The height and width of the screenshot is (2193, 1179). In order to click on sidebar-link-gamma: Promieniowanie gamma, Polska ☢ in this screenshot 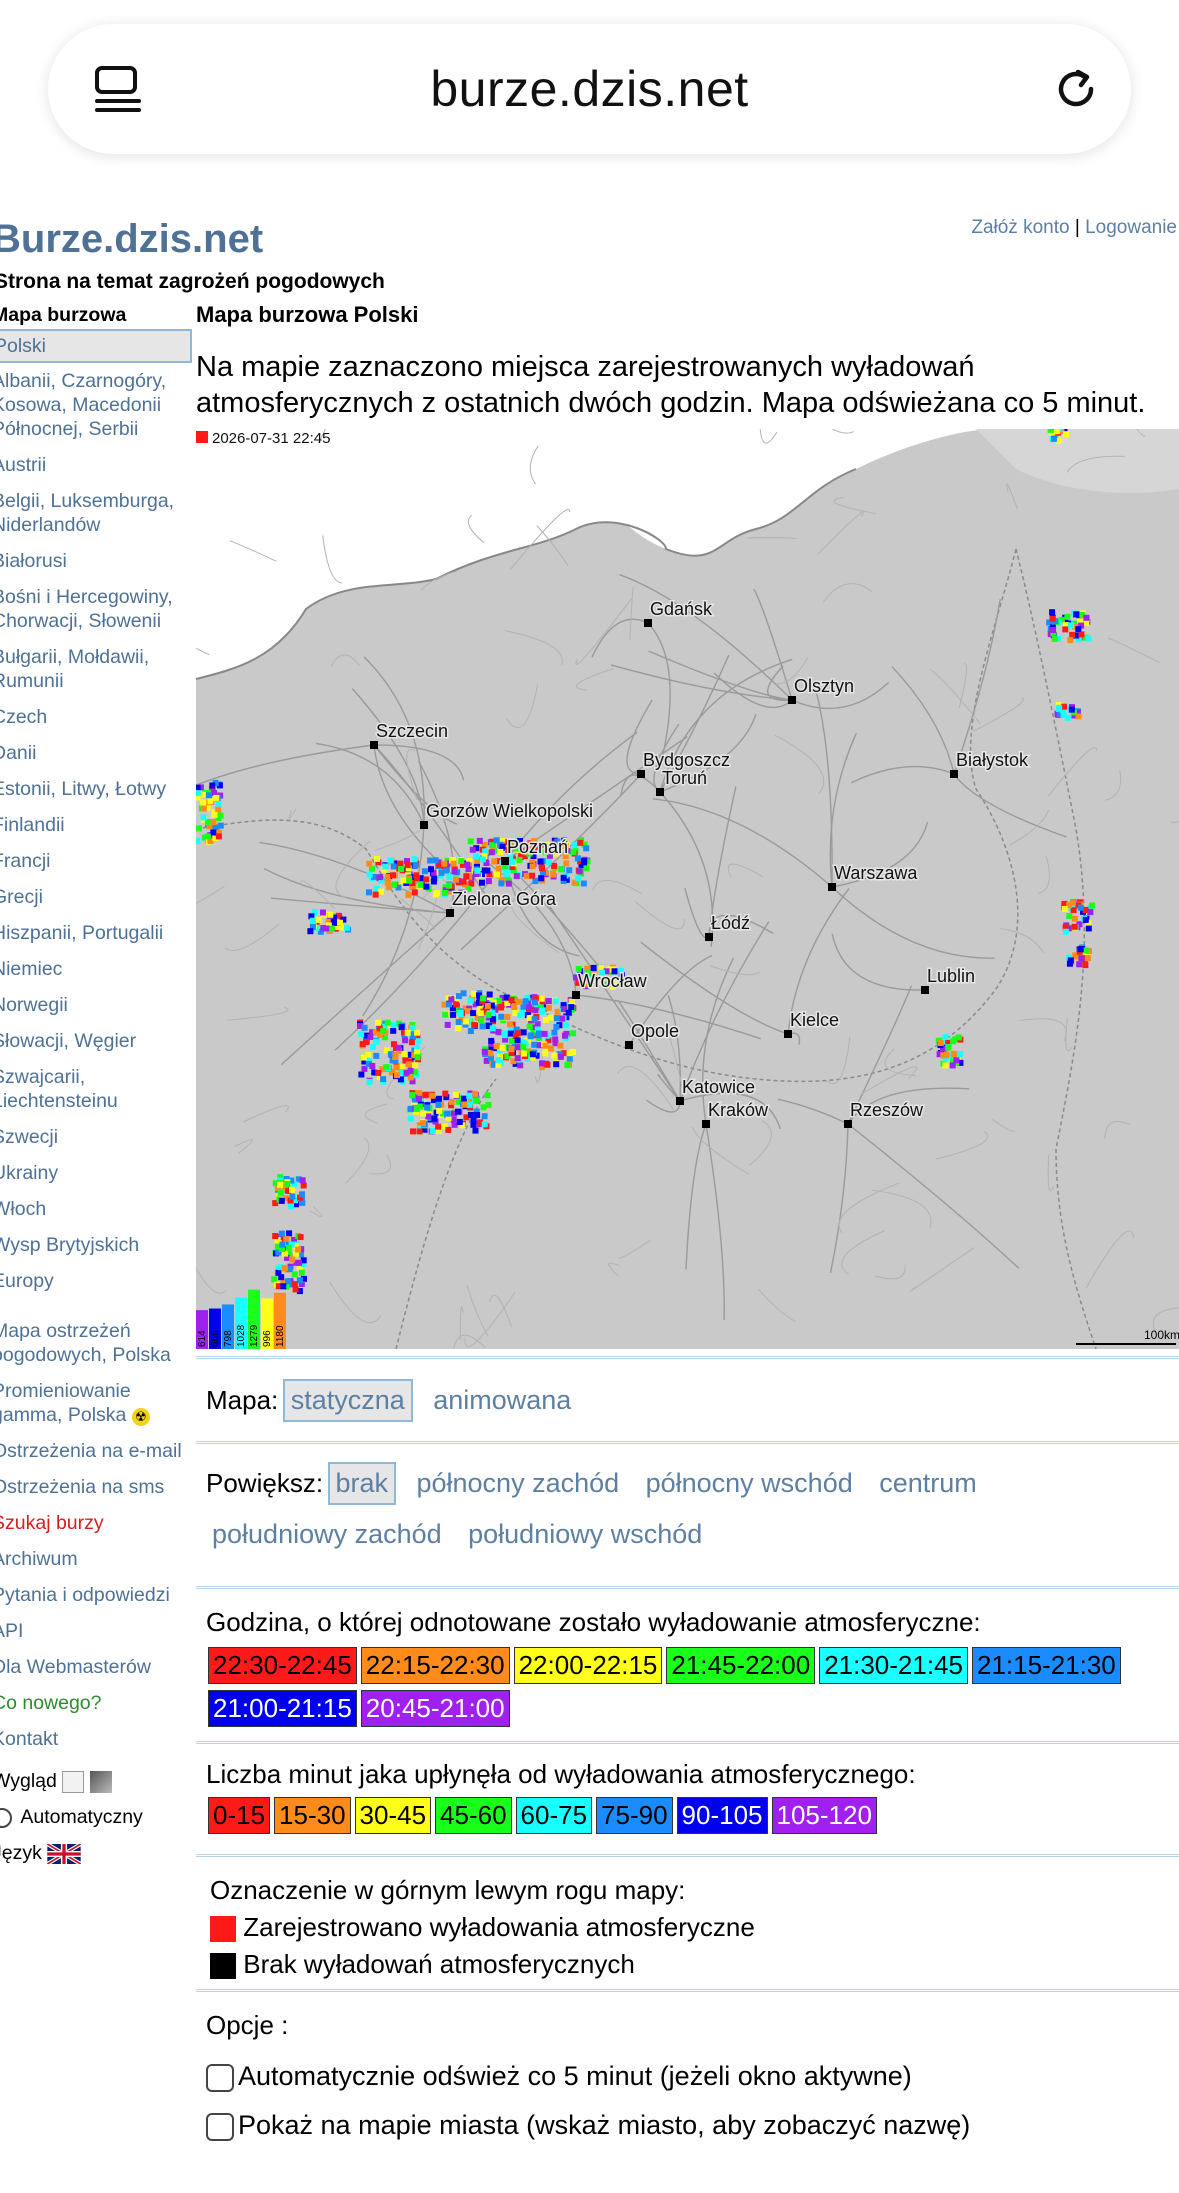, I will do `click(96, 1403)`.